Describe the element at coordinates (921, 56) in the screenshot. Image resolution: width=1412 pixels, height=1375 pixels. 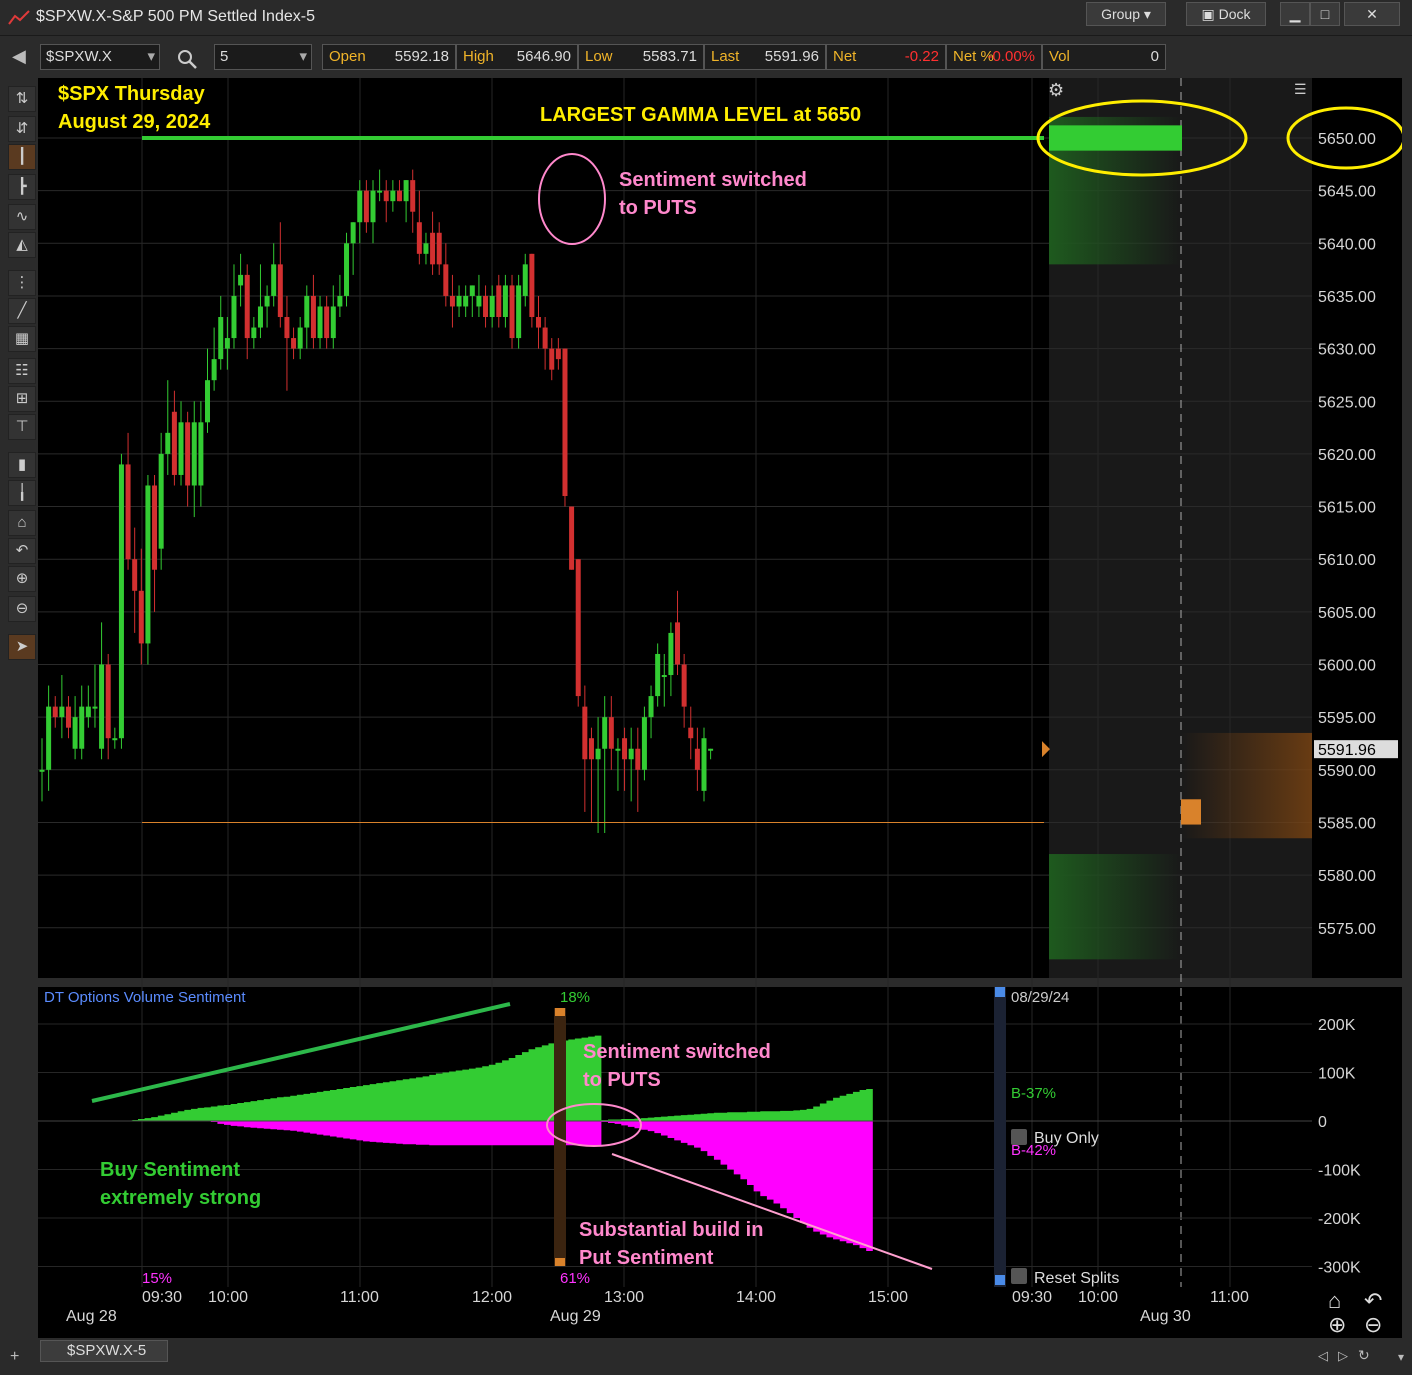
I see `quote-value: -0.22` at that location.